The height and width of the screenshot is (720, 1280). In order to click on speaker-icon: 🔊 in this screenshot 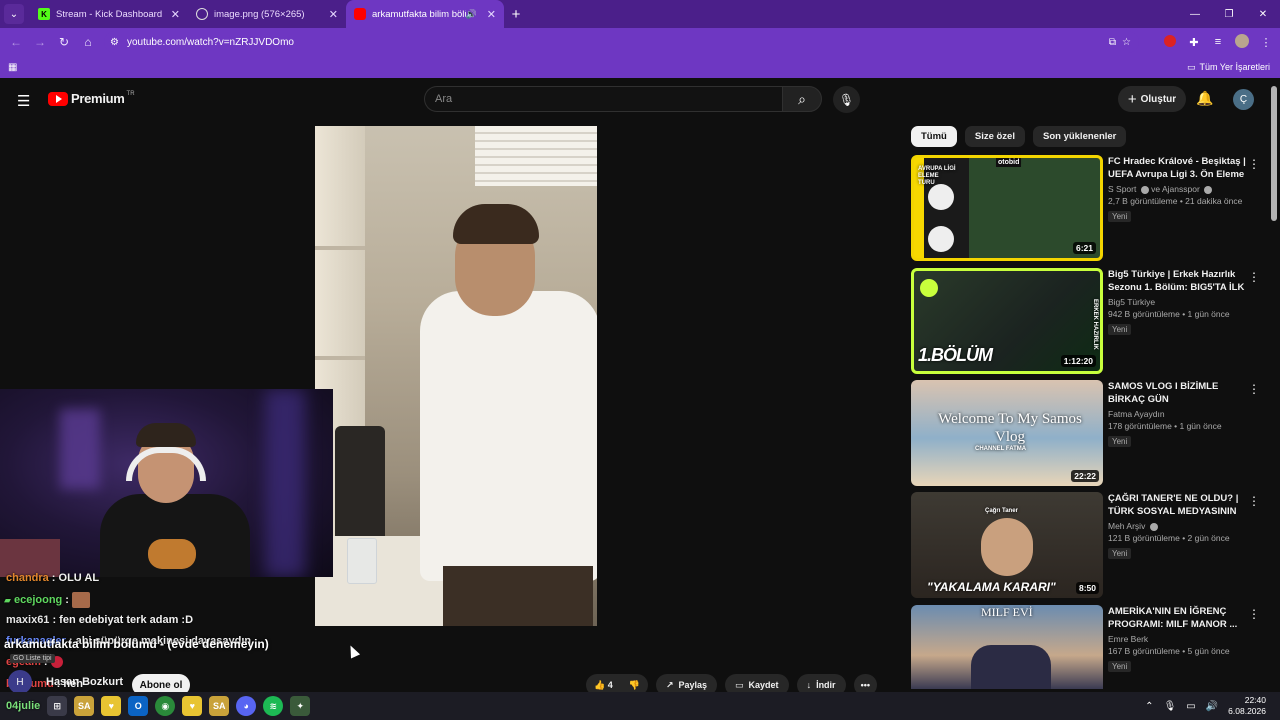, I will do `click(471, 14)`.